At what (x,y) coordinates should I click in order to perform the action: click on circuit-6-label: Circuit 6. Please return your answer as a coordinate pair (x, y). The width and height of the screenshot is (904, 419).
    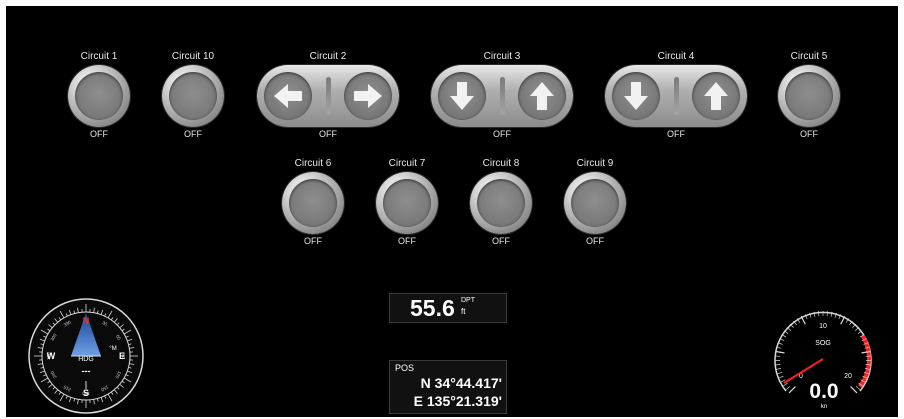
    Looking at the image, I should click on (313, 163).